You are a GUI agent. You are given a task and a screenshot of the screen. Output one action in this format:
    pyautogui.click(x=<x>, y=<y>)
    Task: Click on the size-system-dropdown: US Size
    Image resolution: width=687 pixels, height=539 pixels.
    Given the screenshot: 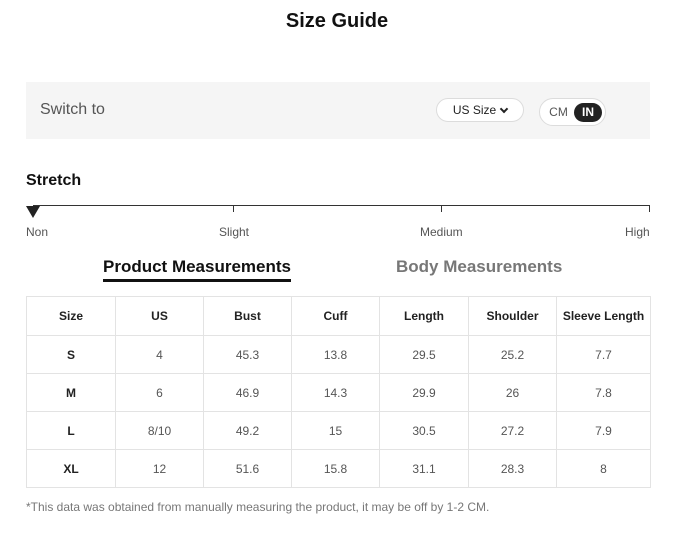 What is the action you would take?
    pyautogui.click(x=480, y=110)
    